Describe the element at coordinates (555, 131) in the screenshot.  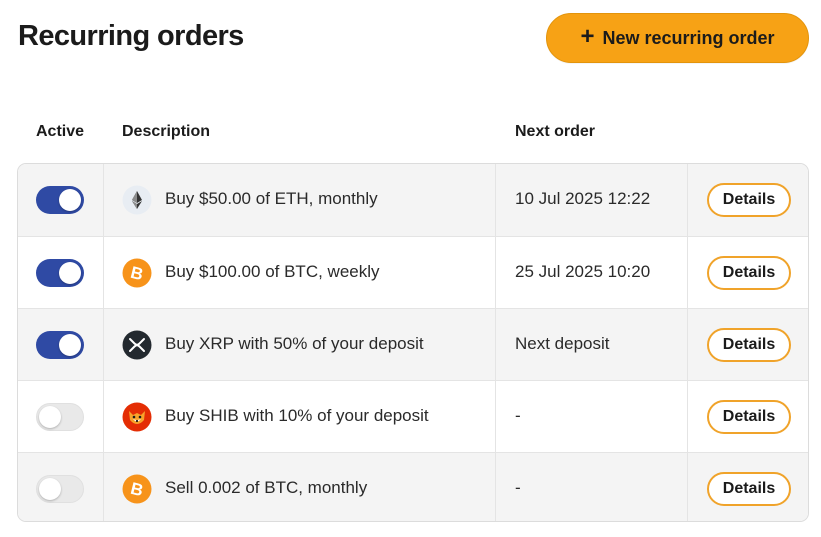
I see `column-header-next-order: Next order` at that location.